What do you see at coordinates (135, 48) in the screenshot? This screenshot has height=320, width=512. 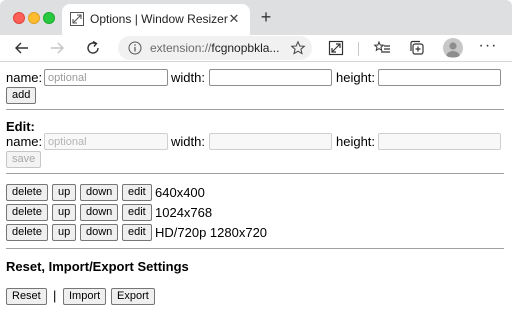 I see `info-icon` at bounding box center [135, 48].